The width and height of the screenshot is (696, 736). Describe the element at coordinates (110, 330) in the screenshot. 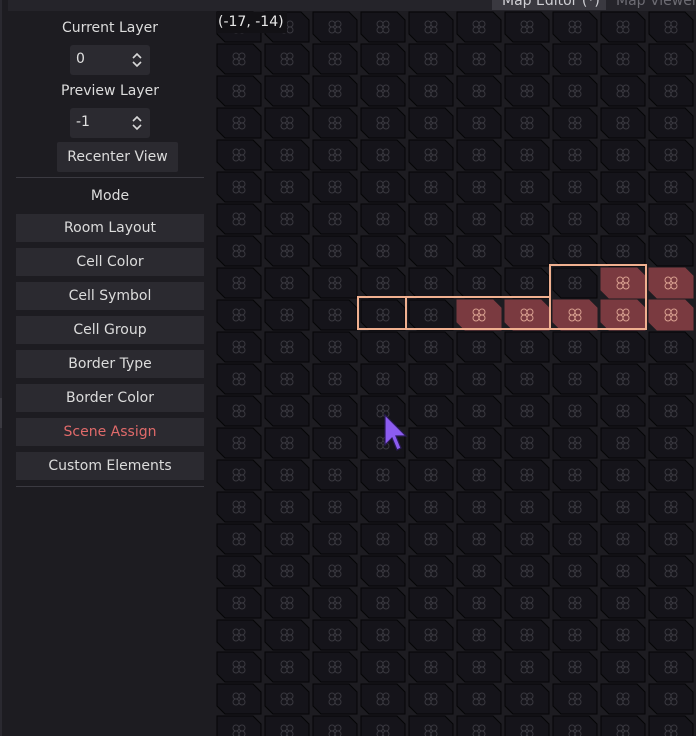

I see `mode-cell-group-button: Cell Group` at that location.